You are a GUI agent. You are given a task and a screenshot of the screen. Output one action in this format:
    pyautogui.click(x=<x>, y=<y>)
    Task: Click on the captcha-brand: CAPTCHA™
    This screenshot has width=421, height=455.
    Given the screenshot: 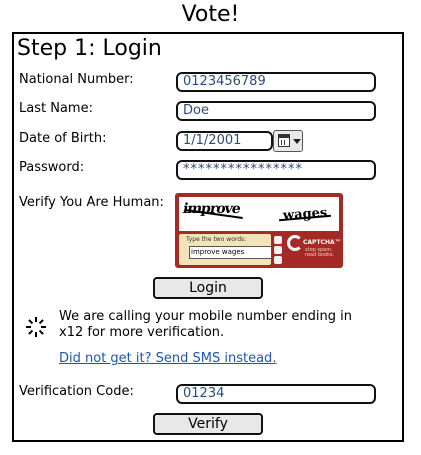 What is the action you would take?
    pyautogui.click(x=322, y=242)
    